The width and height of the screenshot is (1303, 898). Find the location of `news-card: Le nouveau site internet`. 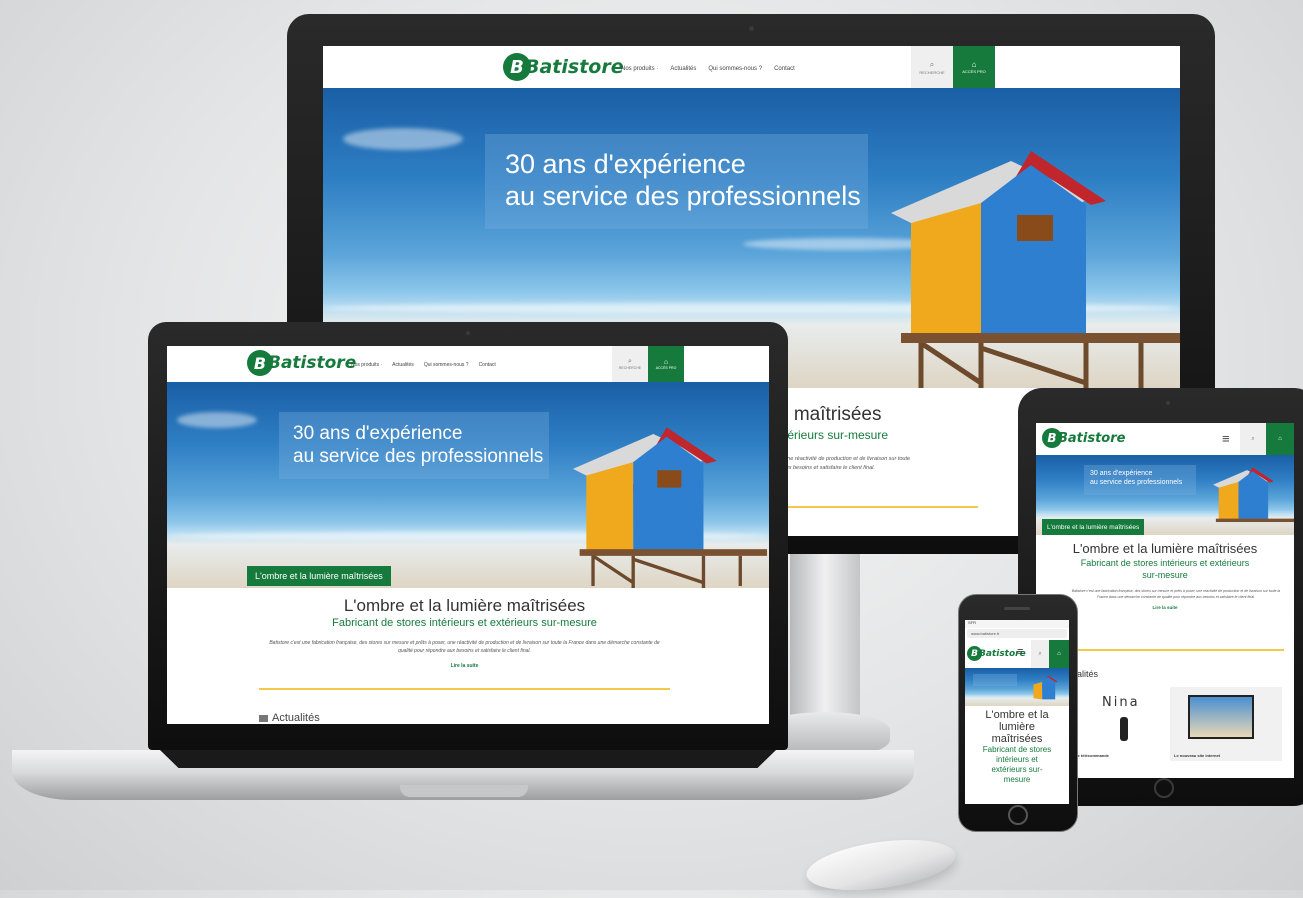

news-card: Le nouveau site internet is located at coordinates (1226, 724).